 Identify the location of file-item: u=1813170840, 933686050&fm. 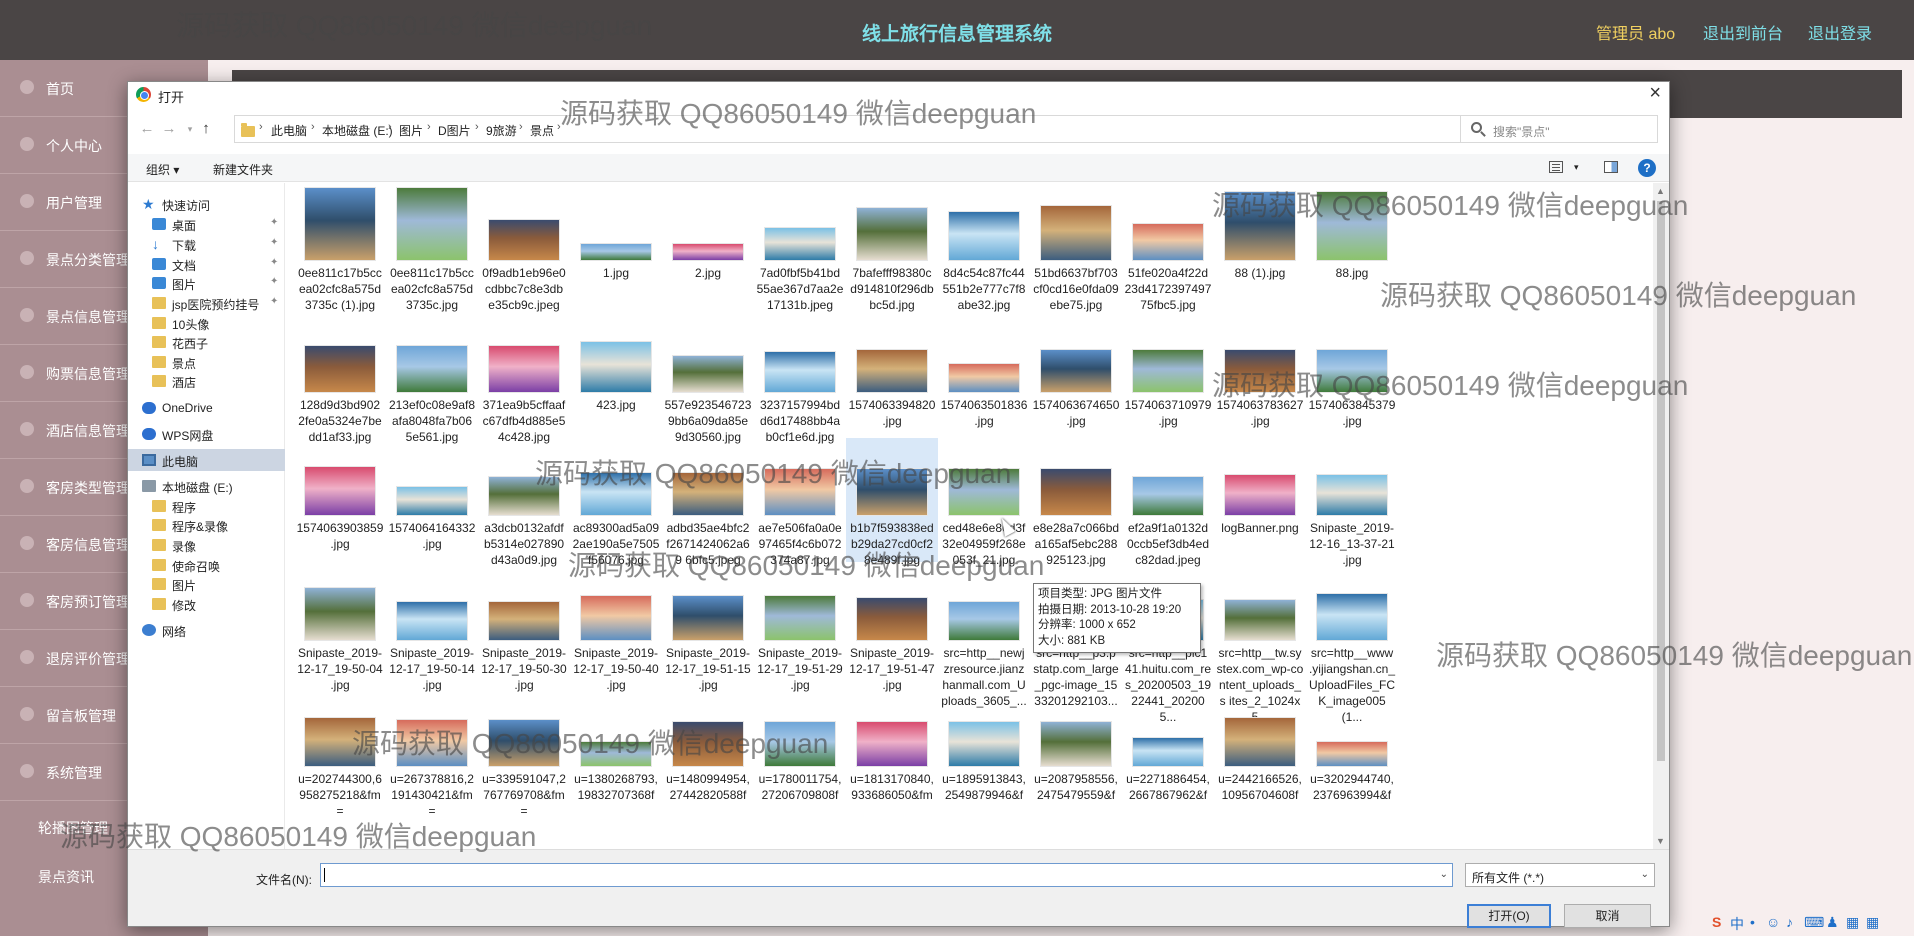
(892, 751).